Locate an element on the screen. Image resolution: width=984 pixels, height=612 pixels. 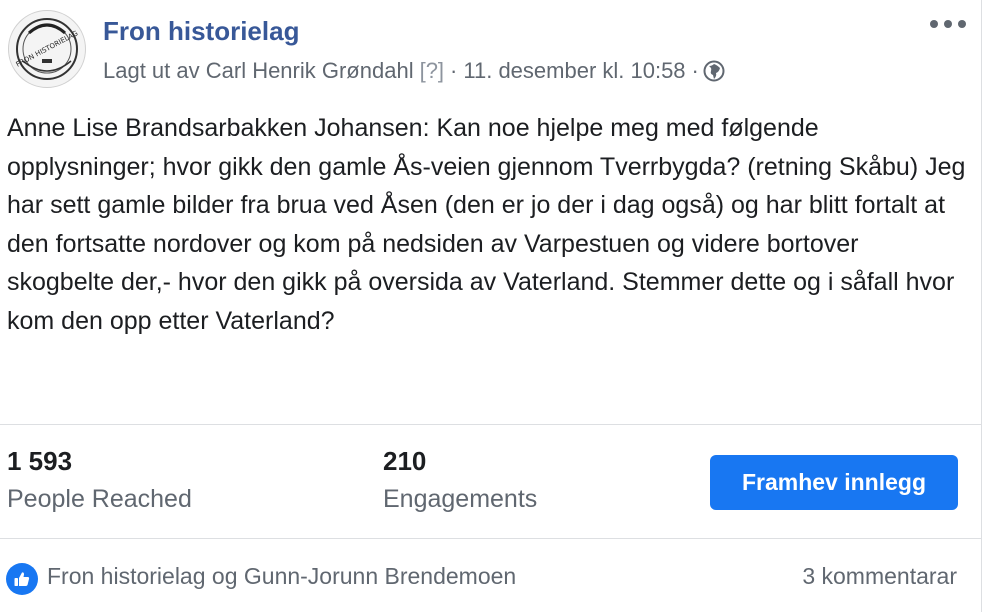
footer-divider is located at coordinates (491, 538).